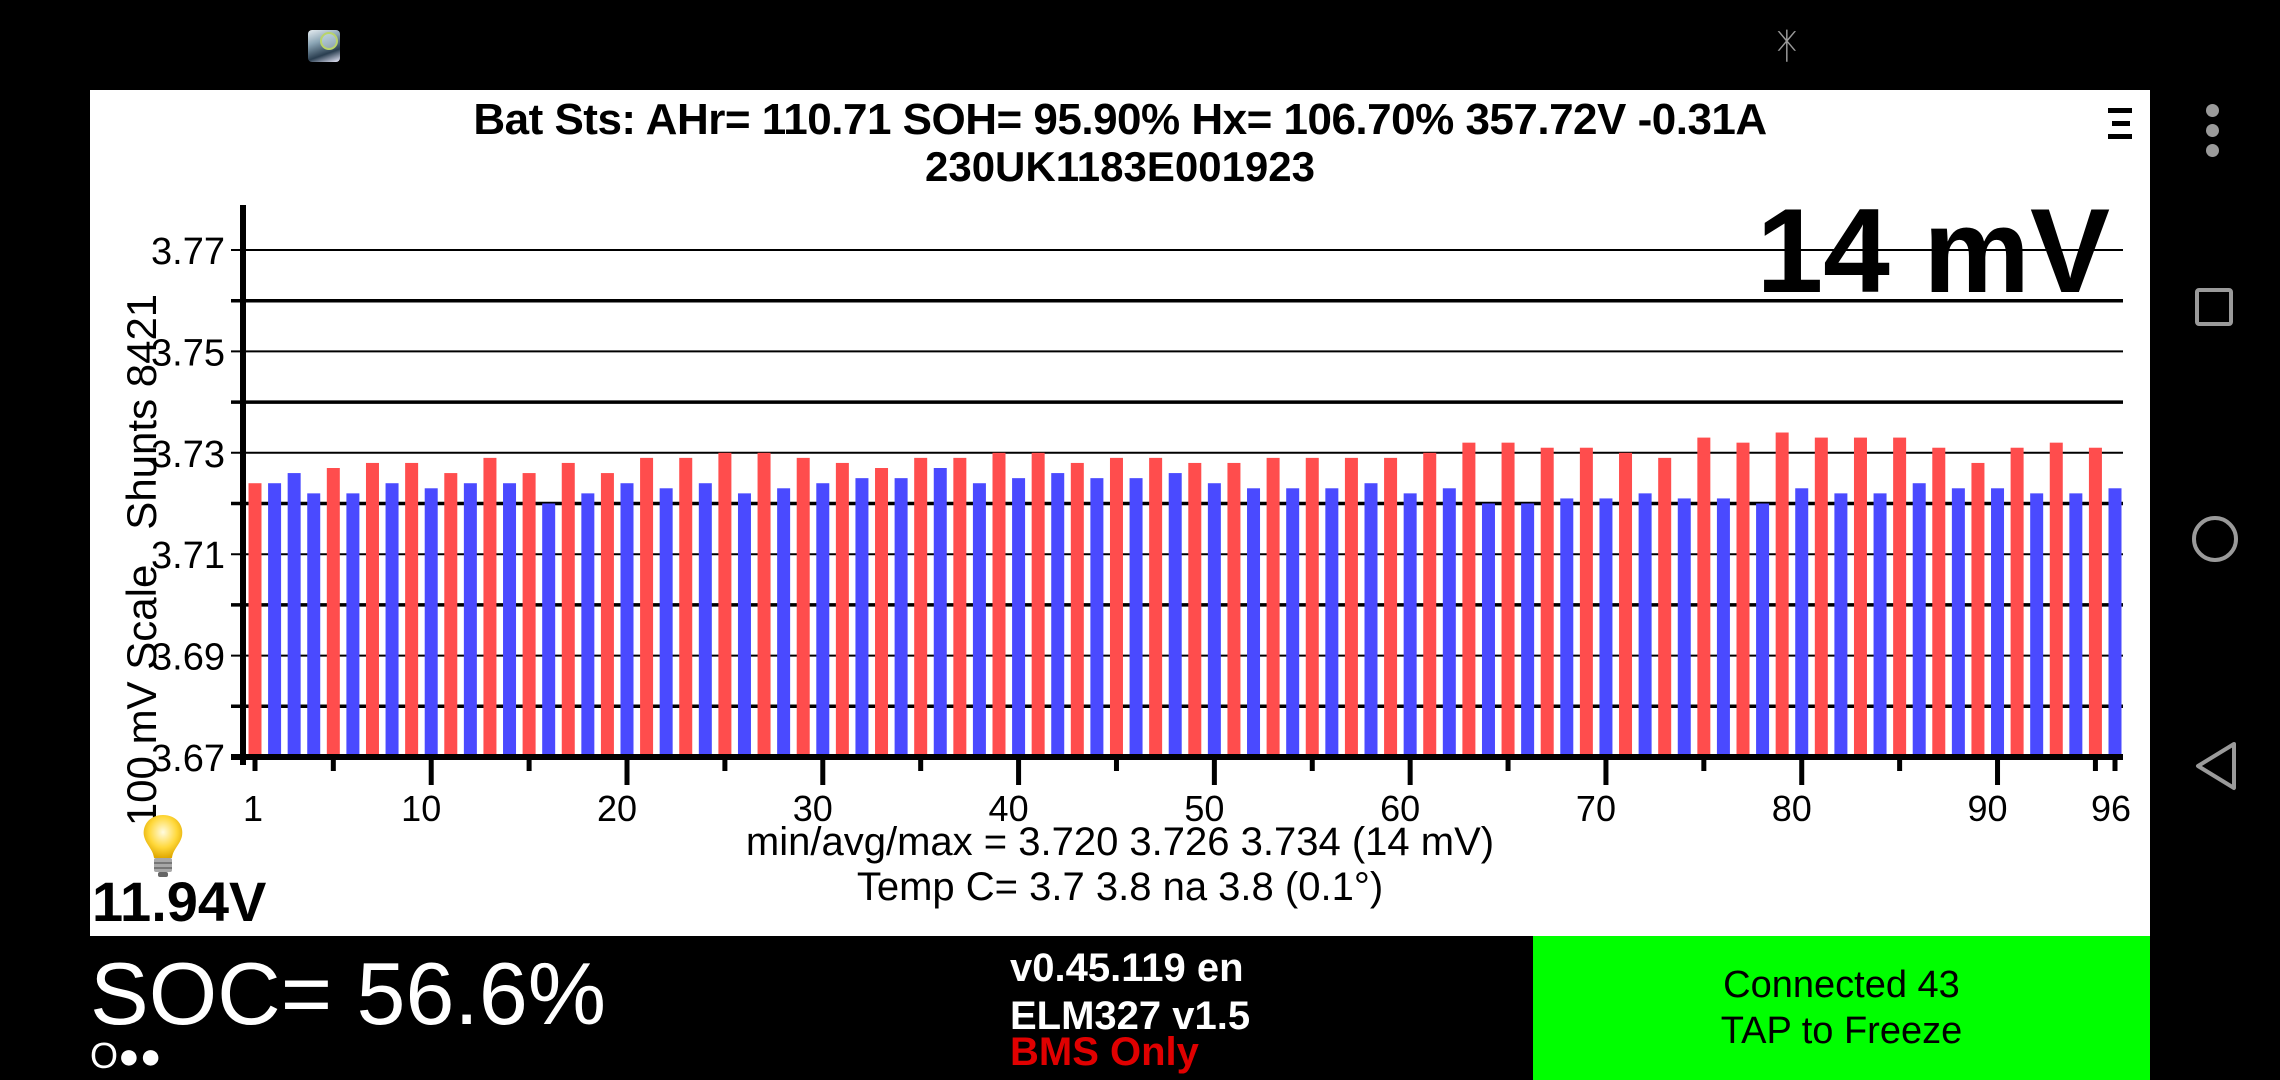 The image size is (2280, 1080). Describe the element at coordinates (2216, 766) in the screenshot. I see `back-icon` at that location.